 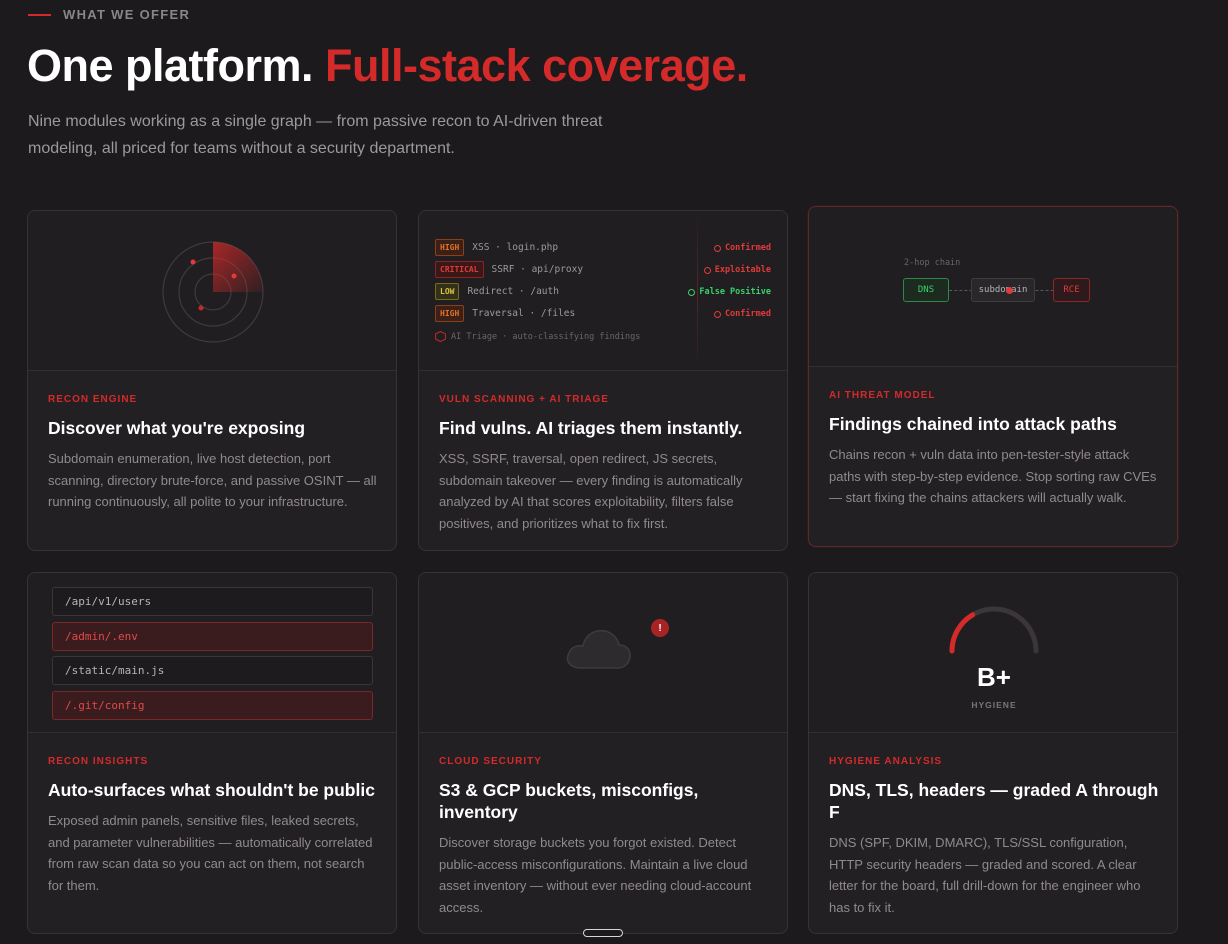 I want to click on eyebrow-accent-line, so click(x=39, y=14).